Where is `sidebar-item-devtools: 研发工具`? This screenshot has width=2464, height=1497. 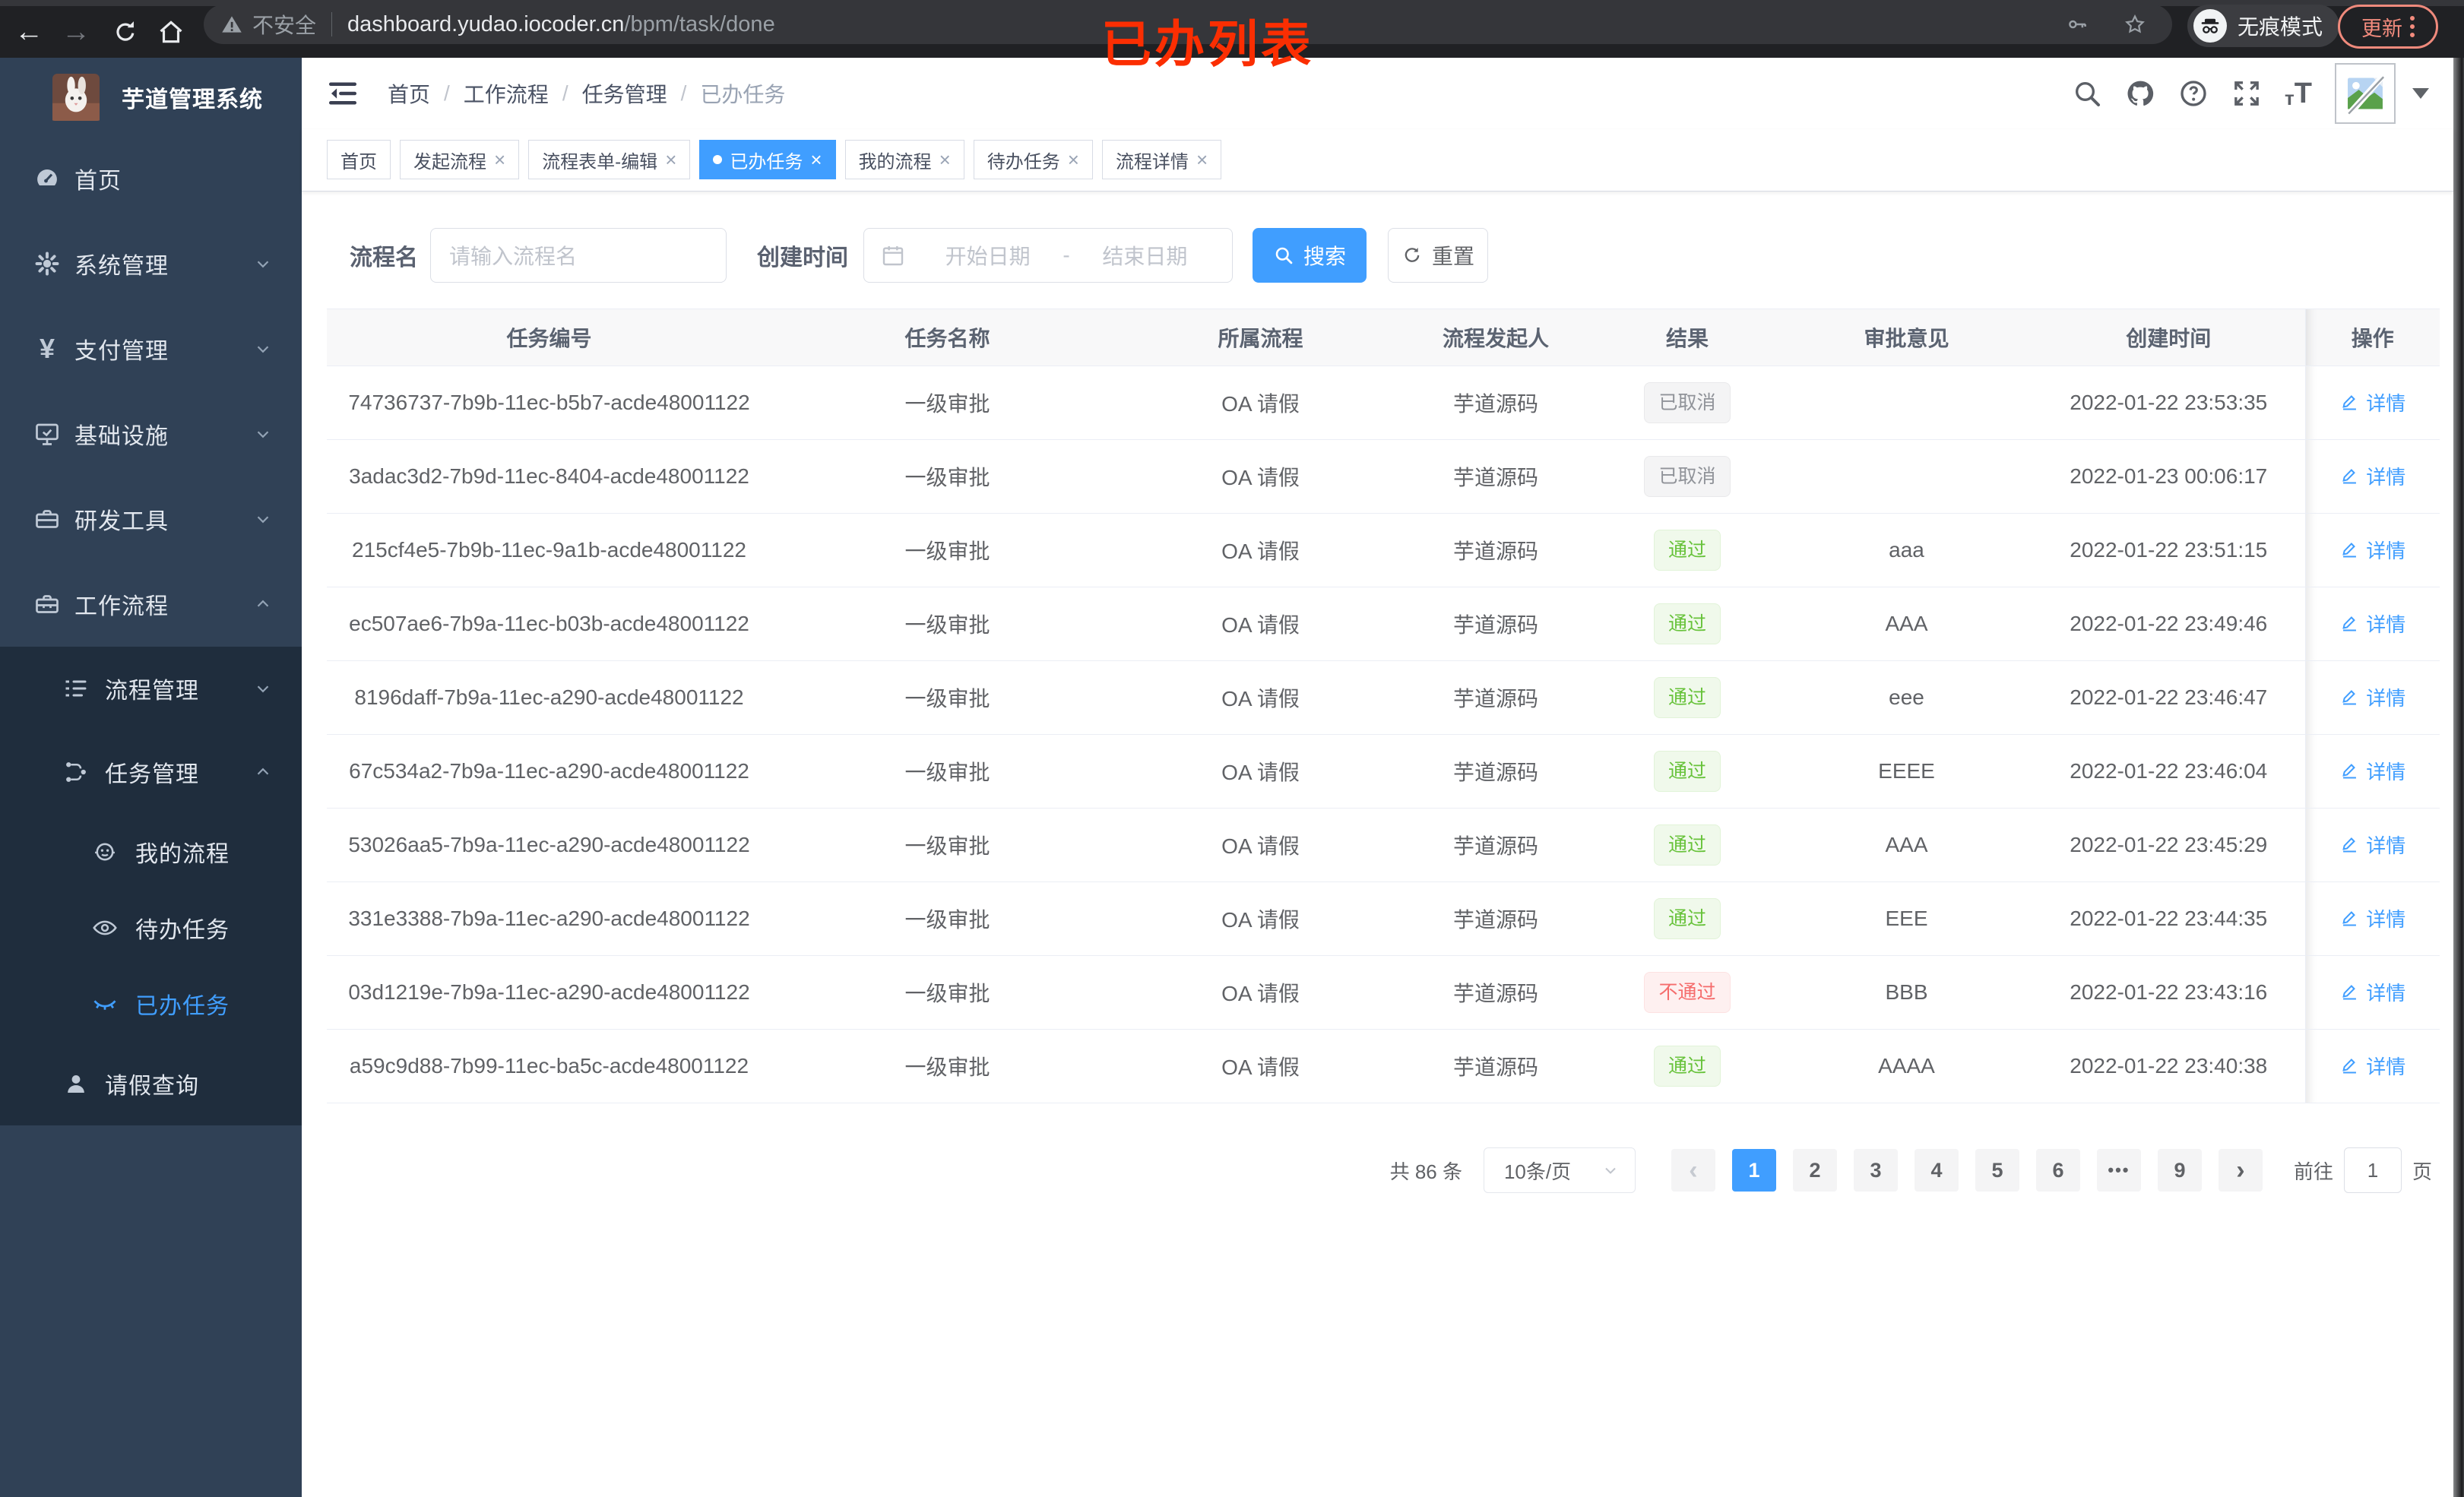
sidebar-item-devtools: 研发工具 is located at coordinates (151, 519).